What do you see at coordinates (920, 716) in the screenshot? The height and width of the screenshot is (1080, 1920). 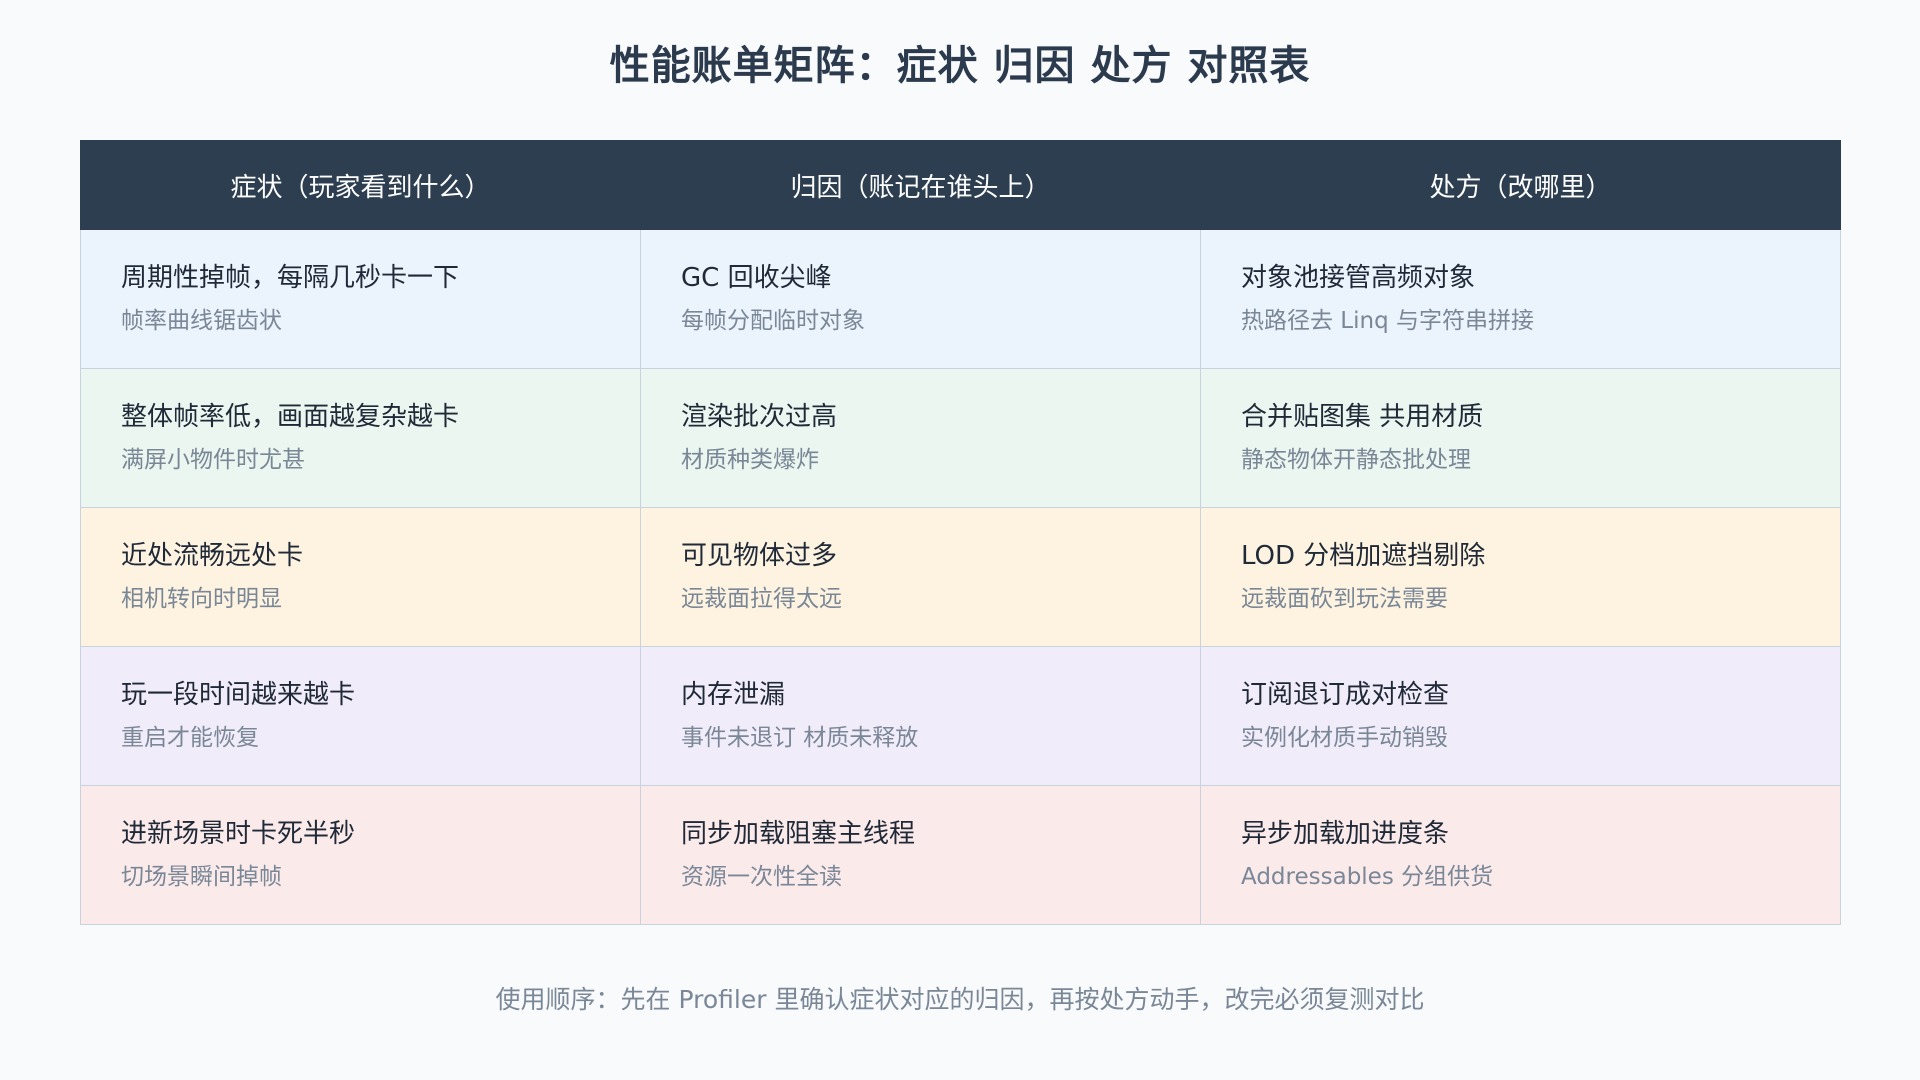 I see `cause-cell: 内存泄漏 事件未退订 材质未释放` at bounding box center [920, 716].